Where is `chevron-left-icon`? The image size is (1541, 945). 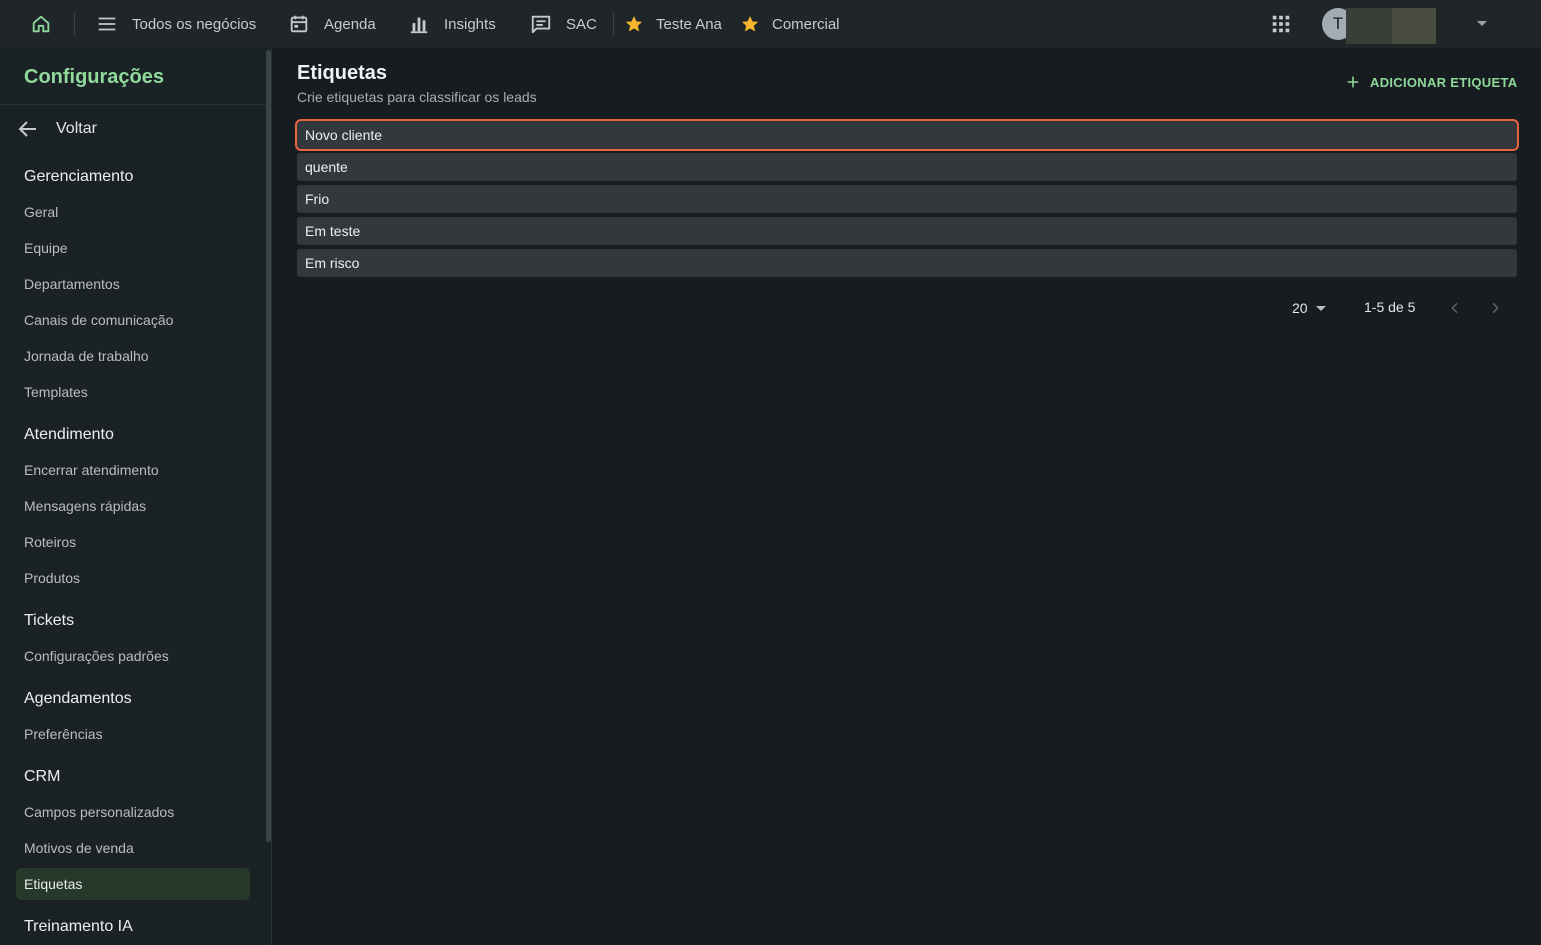
chevron-left-icon is located at coordinates (1454, 308).